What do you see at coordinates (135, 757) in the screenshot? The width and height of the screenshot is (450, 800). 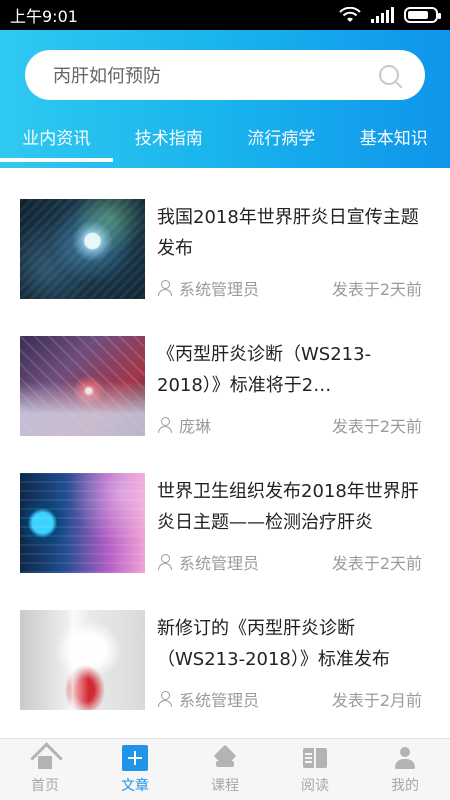 I see `article-icon` at bounding box center [135, 757].